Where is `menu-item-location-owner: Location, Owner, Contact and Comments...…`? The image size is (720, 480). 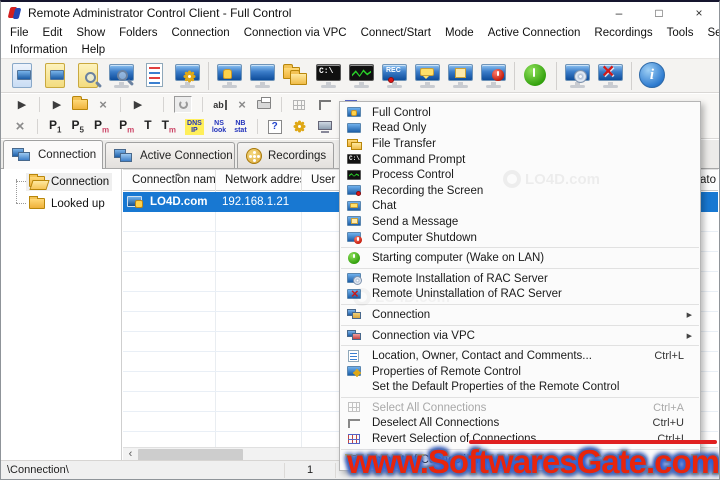 menu-item-location-owner: Location, Owner, Contact and Comments...… is located at coordinates (520, 356).